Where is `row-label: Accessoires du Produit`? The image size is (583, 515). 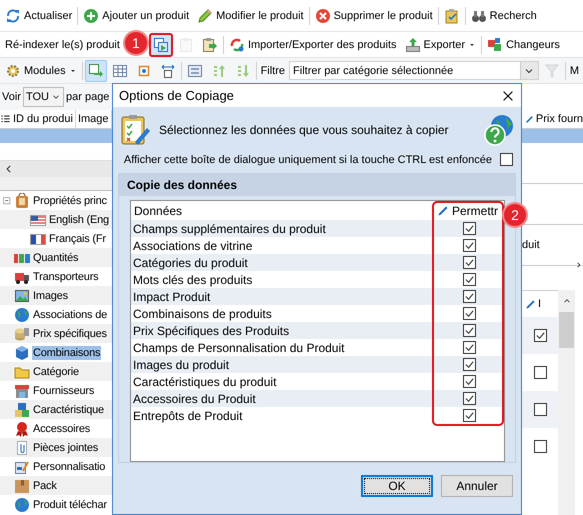 row-label: Accessoires du Produit is located at coordinates (282, 398).